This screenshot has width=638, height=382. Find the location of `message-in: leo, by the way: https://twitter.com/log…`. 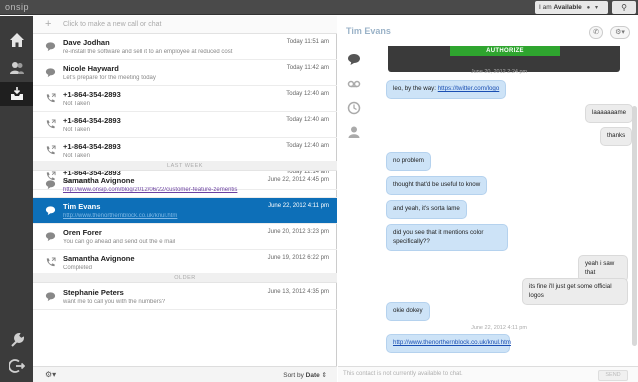

message-in: leo, by the way: https://twitter.com/log… is located at coordinates (446, 89).